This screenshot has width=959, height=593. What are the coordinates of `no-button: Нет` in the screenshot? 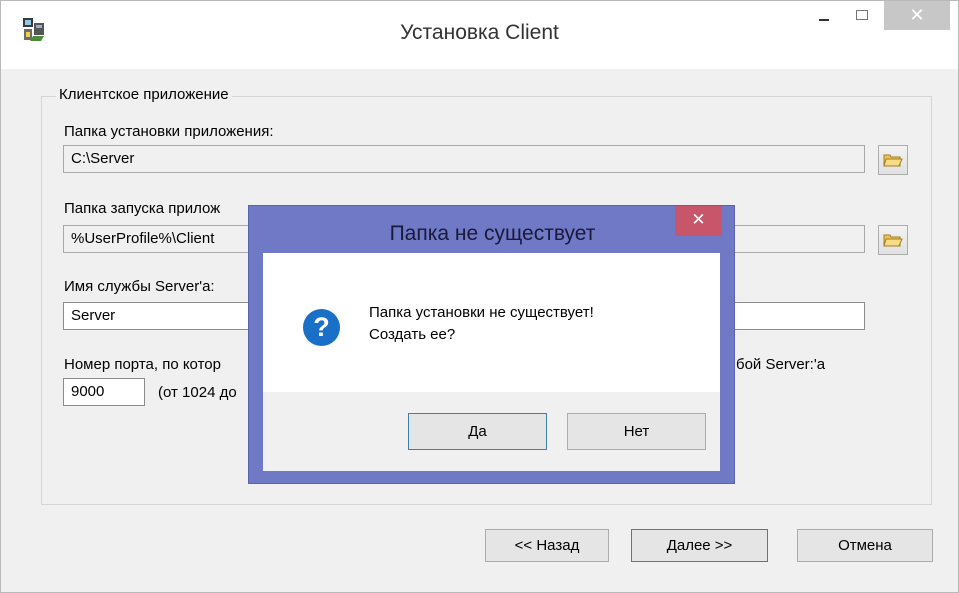 It's located at (636, 431).